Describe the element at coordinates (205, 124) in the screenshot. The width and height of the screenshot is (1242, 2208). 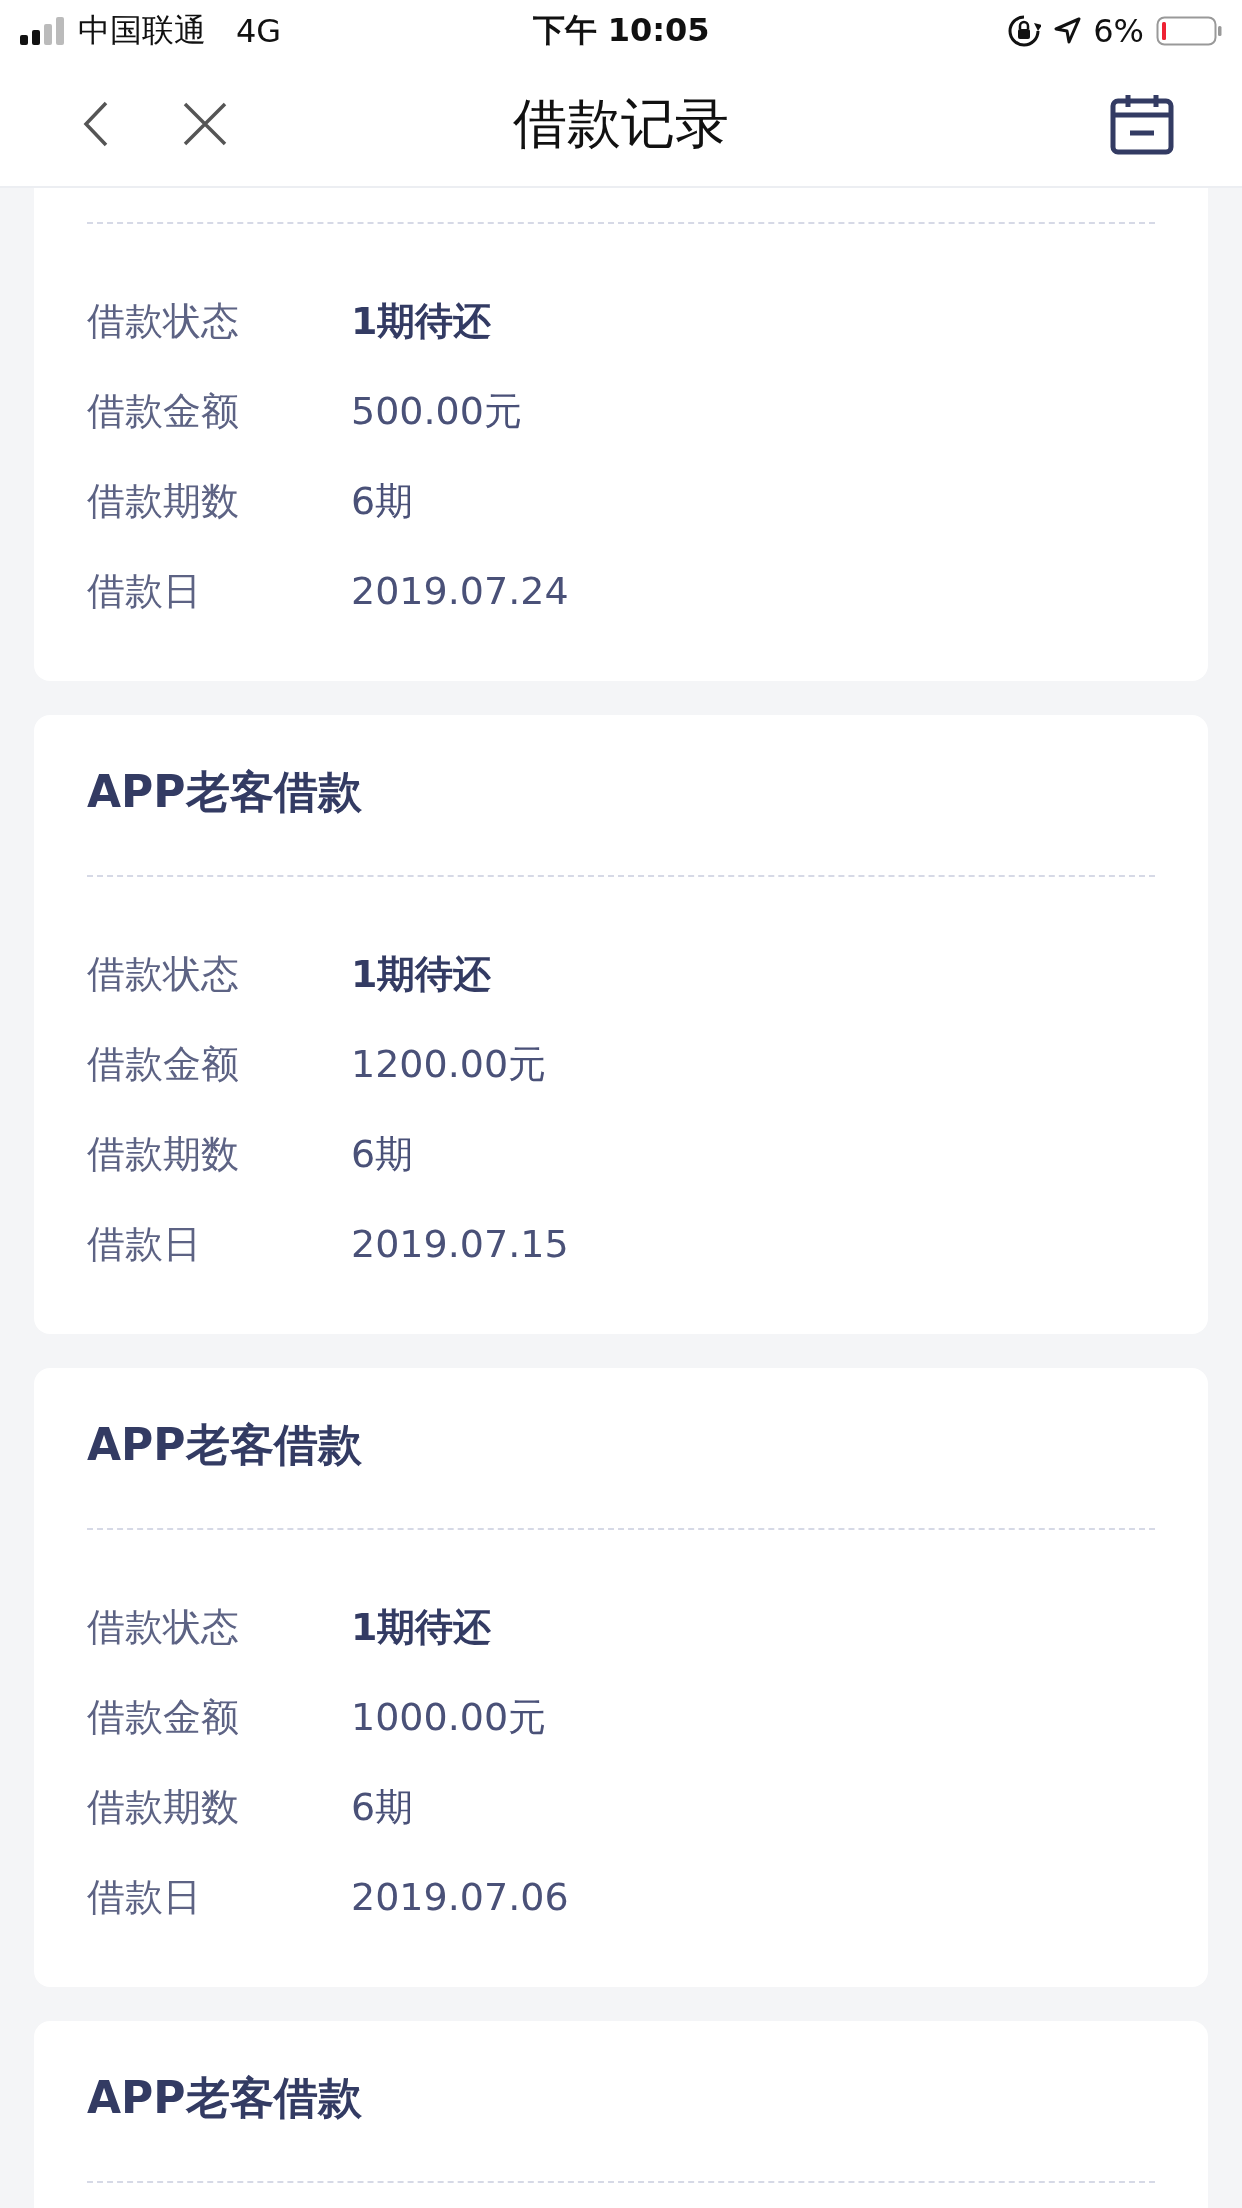
I see `close-icon` at that location.